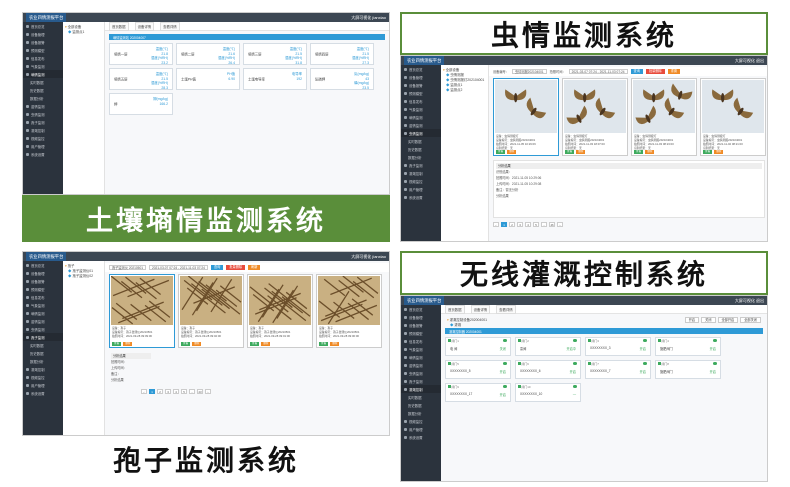 The width and height of the screenshot is (790, 487). What do you see at coordinates (655, 71) in the screenshot?
I see `batch-delete-button: 批量删除` at bounding box center [655, 71].